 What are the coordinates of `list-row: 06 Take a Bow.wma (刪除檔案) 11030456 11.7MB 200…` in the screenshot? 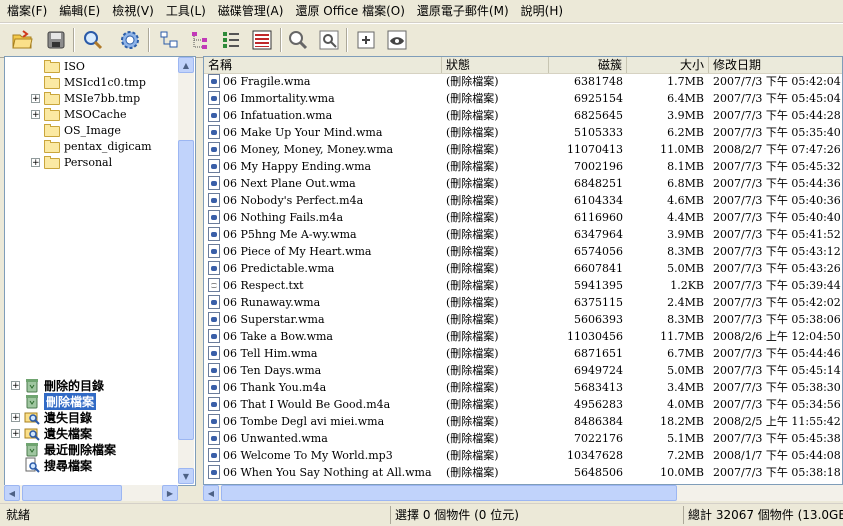 It's located at (523, 336).